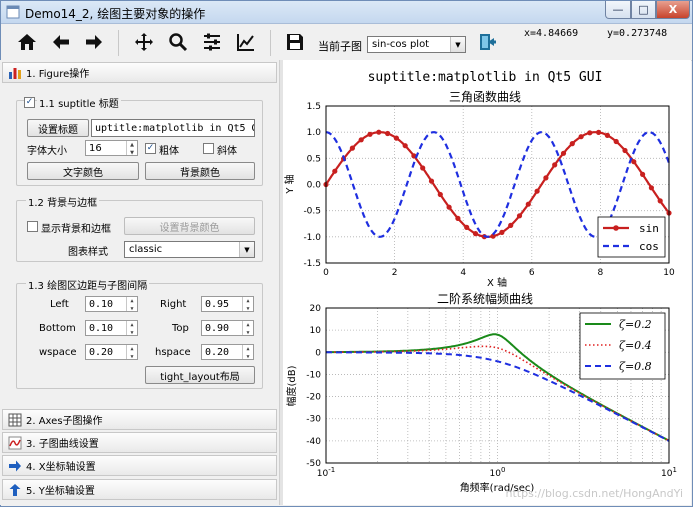  I want to click on top-spinbox: 0.90 ▲ ▼, so click(227, 328).